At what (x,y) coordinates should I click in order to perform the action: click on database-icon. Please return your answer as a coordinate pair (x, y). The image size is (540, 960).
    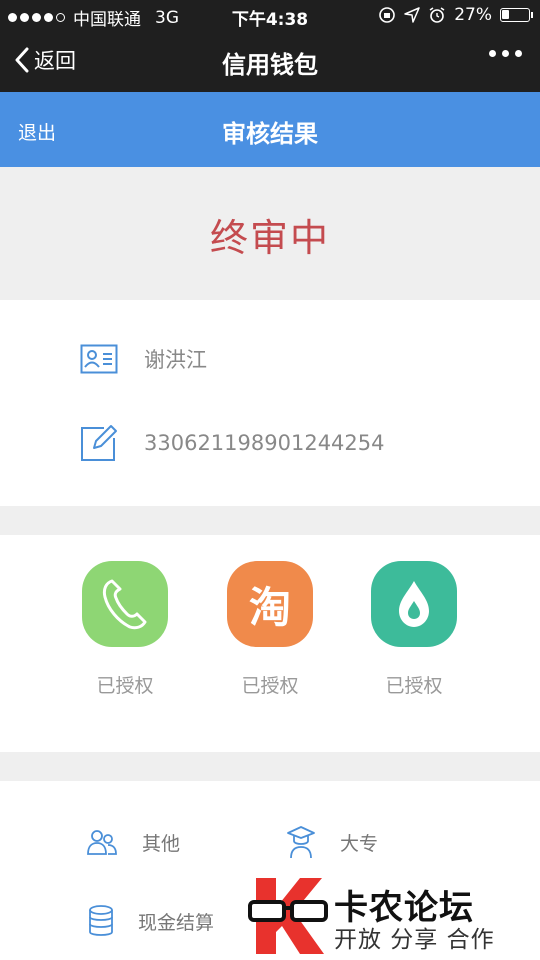
    Looking at the image, I should click on (101, 920).